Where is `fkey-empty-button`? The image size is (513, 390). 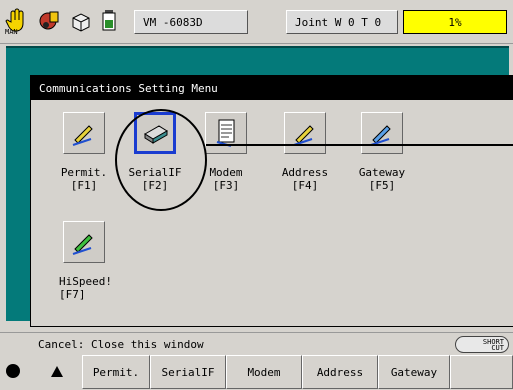 fkey-empty-button is located at coordinates (481, 372).